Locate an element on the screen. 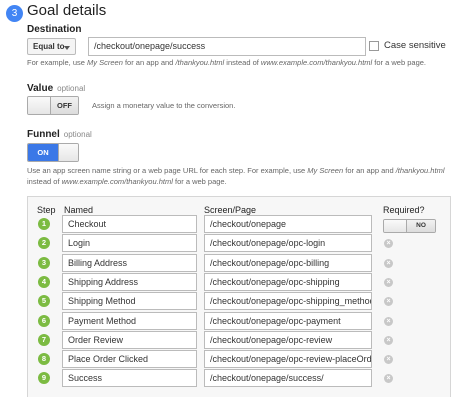 The width and height of the screenshot is (474, 397). step-screen-input: /checkout/onepage/opc-shipping is located at coordinates (288, 282).